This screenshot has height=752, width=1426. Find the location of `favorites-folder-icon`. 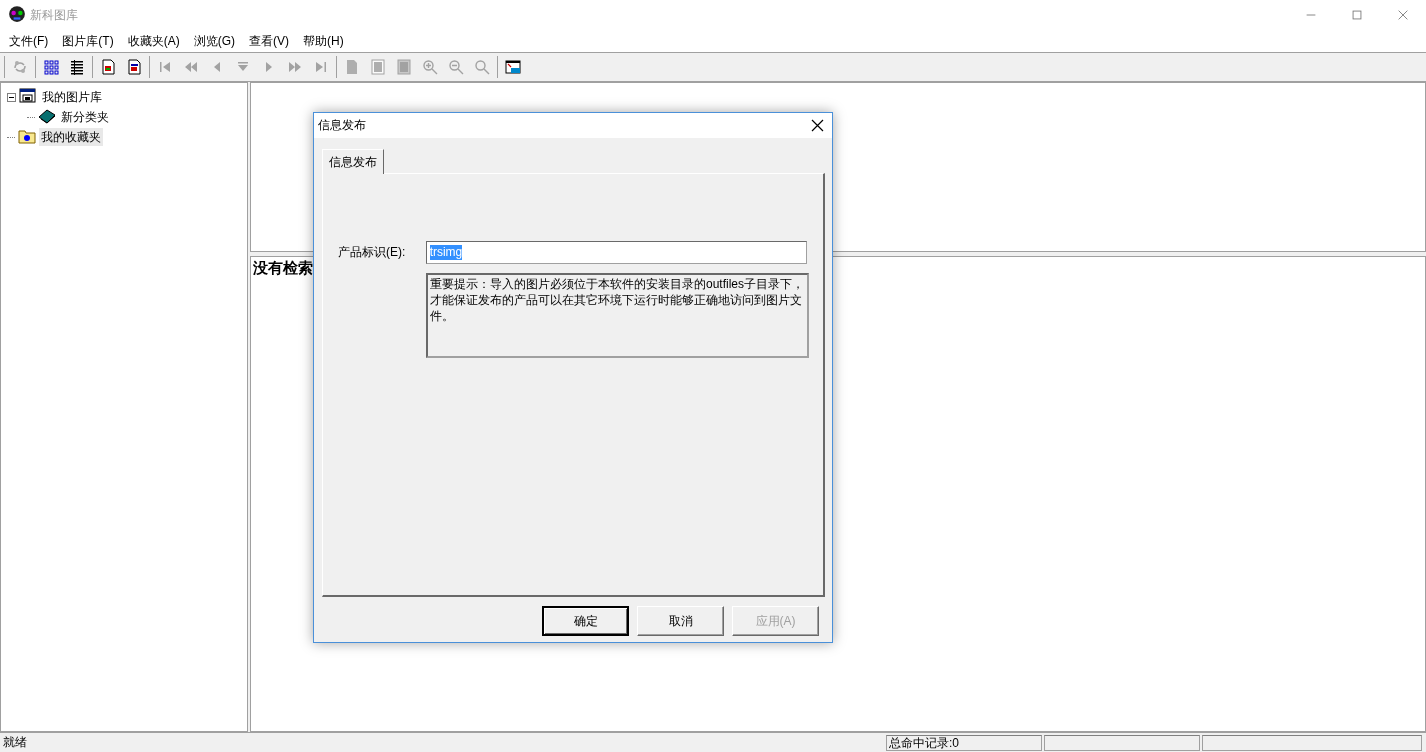

favorites-folder-icon is located at coordinates (27, 135).